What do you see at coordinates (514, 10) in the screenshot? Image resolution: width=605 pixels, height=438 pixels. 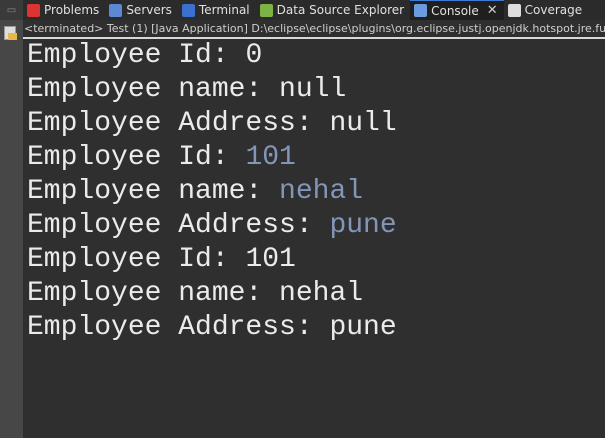 I see `coverage-icon` at bounding box center [514, 10].